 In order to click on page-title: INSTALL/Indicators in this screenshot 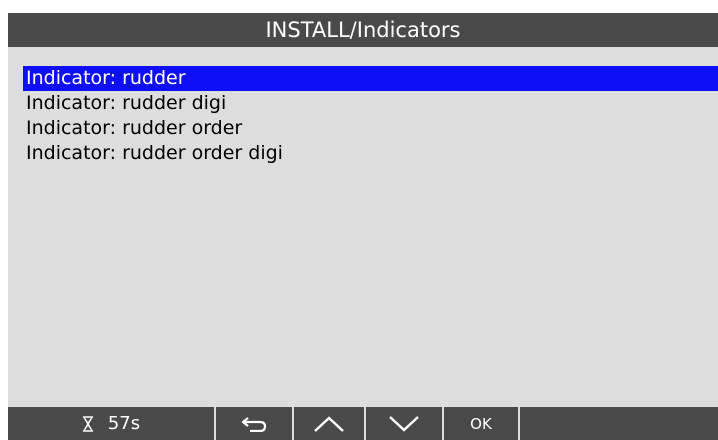, I will do `click(363, 30)`.